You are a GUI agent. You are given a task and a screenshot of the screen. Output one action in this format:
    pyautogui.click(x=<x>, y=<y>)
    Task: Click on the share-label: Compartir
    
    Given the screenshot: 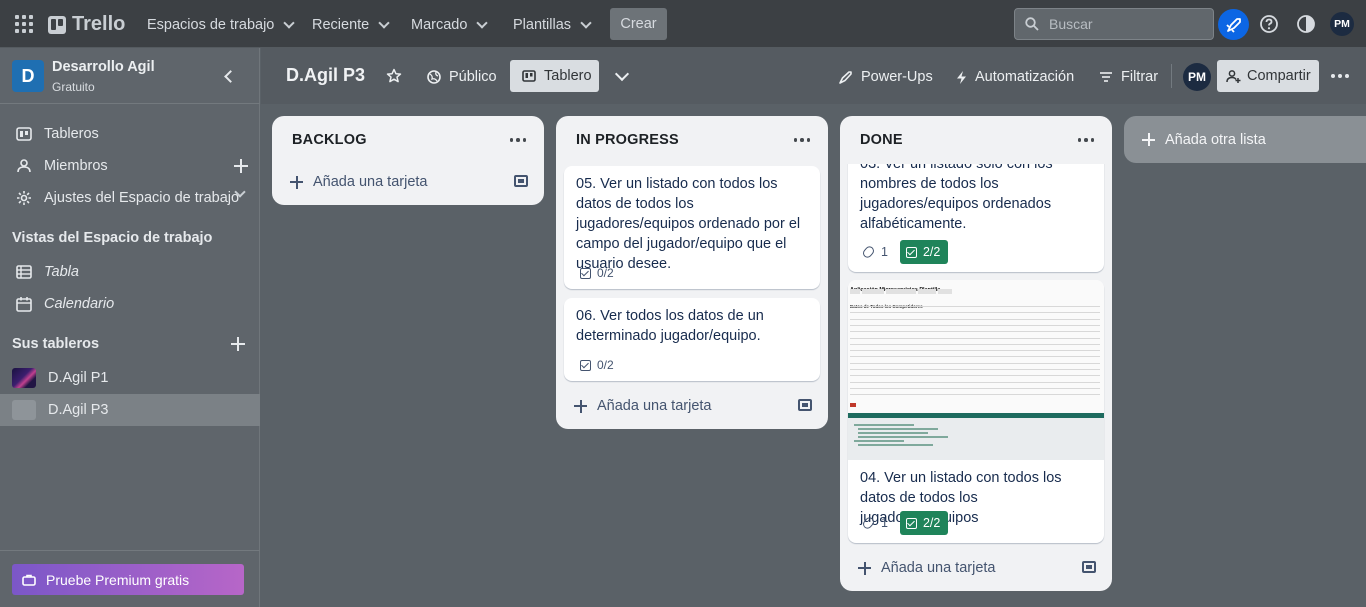 What is the action you would take?
    pyautogui.click(x=1279, y=76)
    